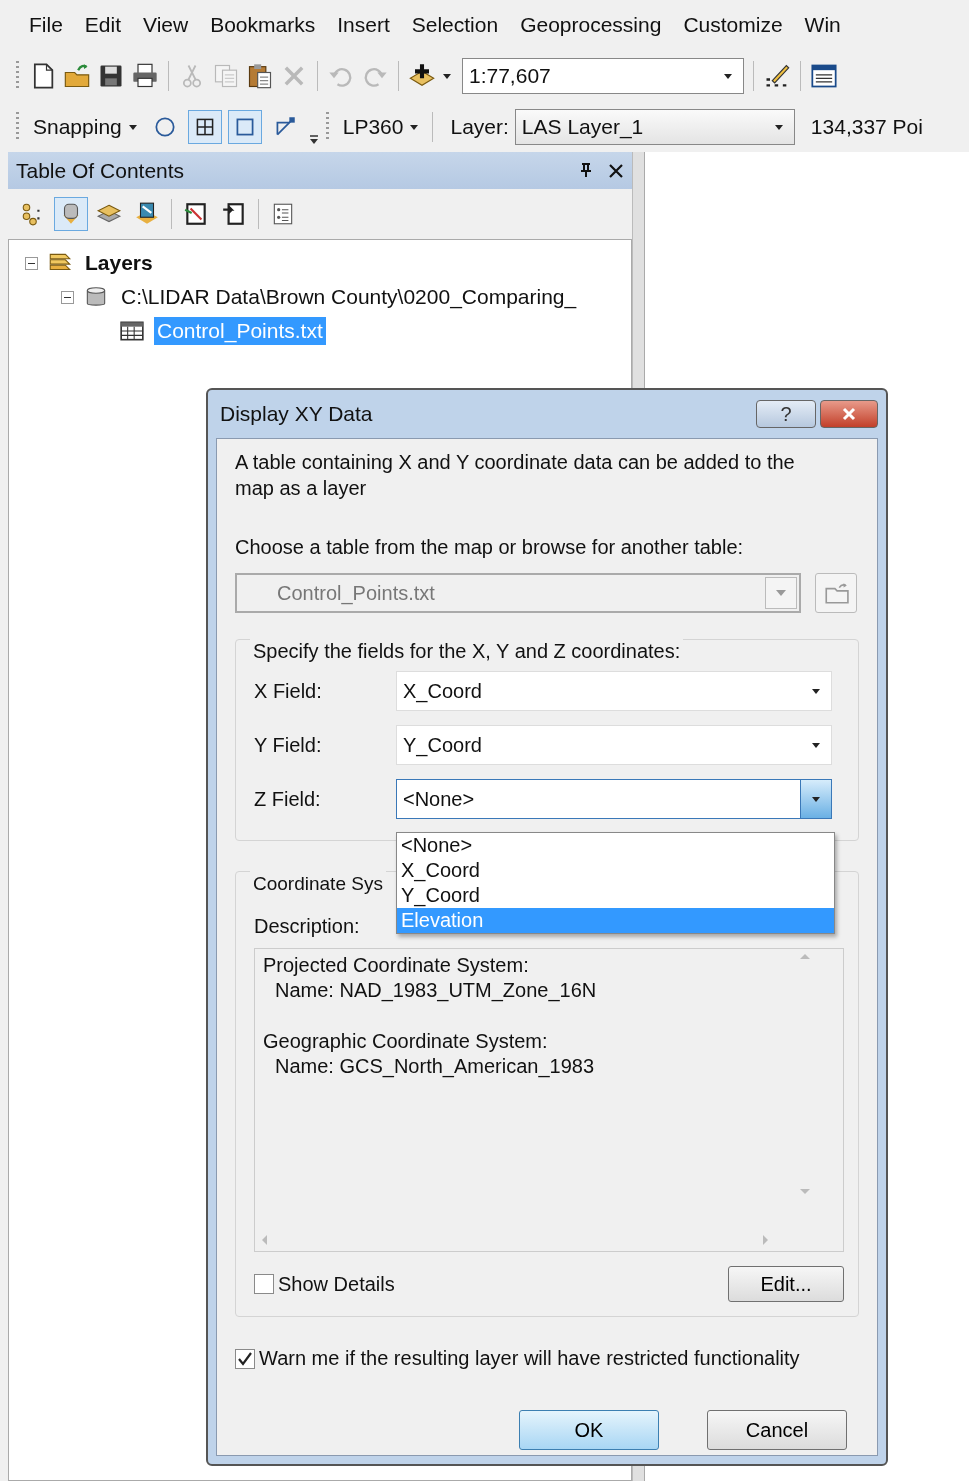 This screenshot has width=969, height=1481. What do you see at coordinates (336, 1284) in the screenshot?
I see `checkbox-label: Show Details` at bounding box center [336, 1284].